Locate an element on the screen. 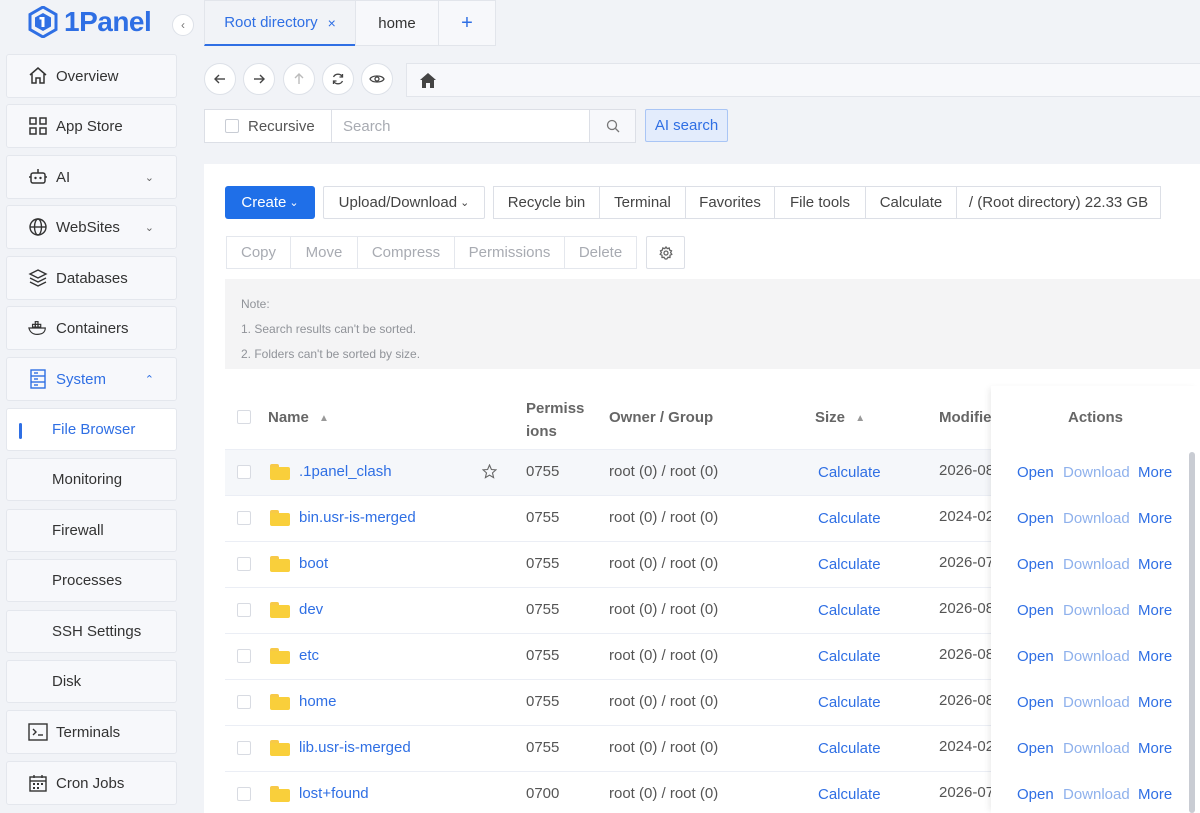  home-filled-icon is located at coordinates (428, 80).